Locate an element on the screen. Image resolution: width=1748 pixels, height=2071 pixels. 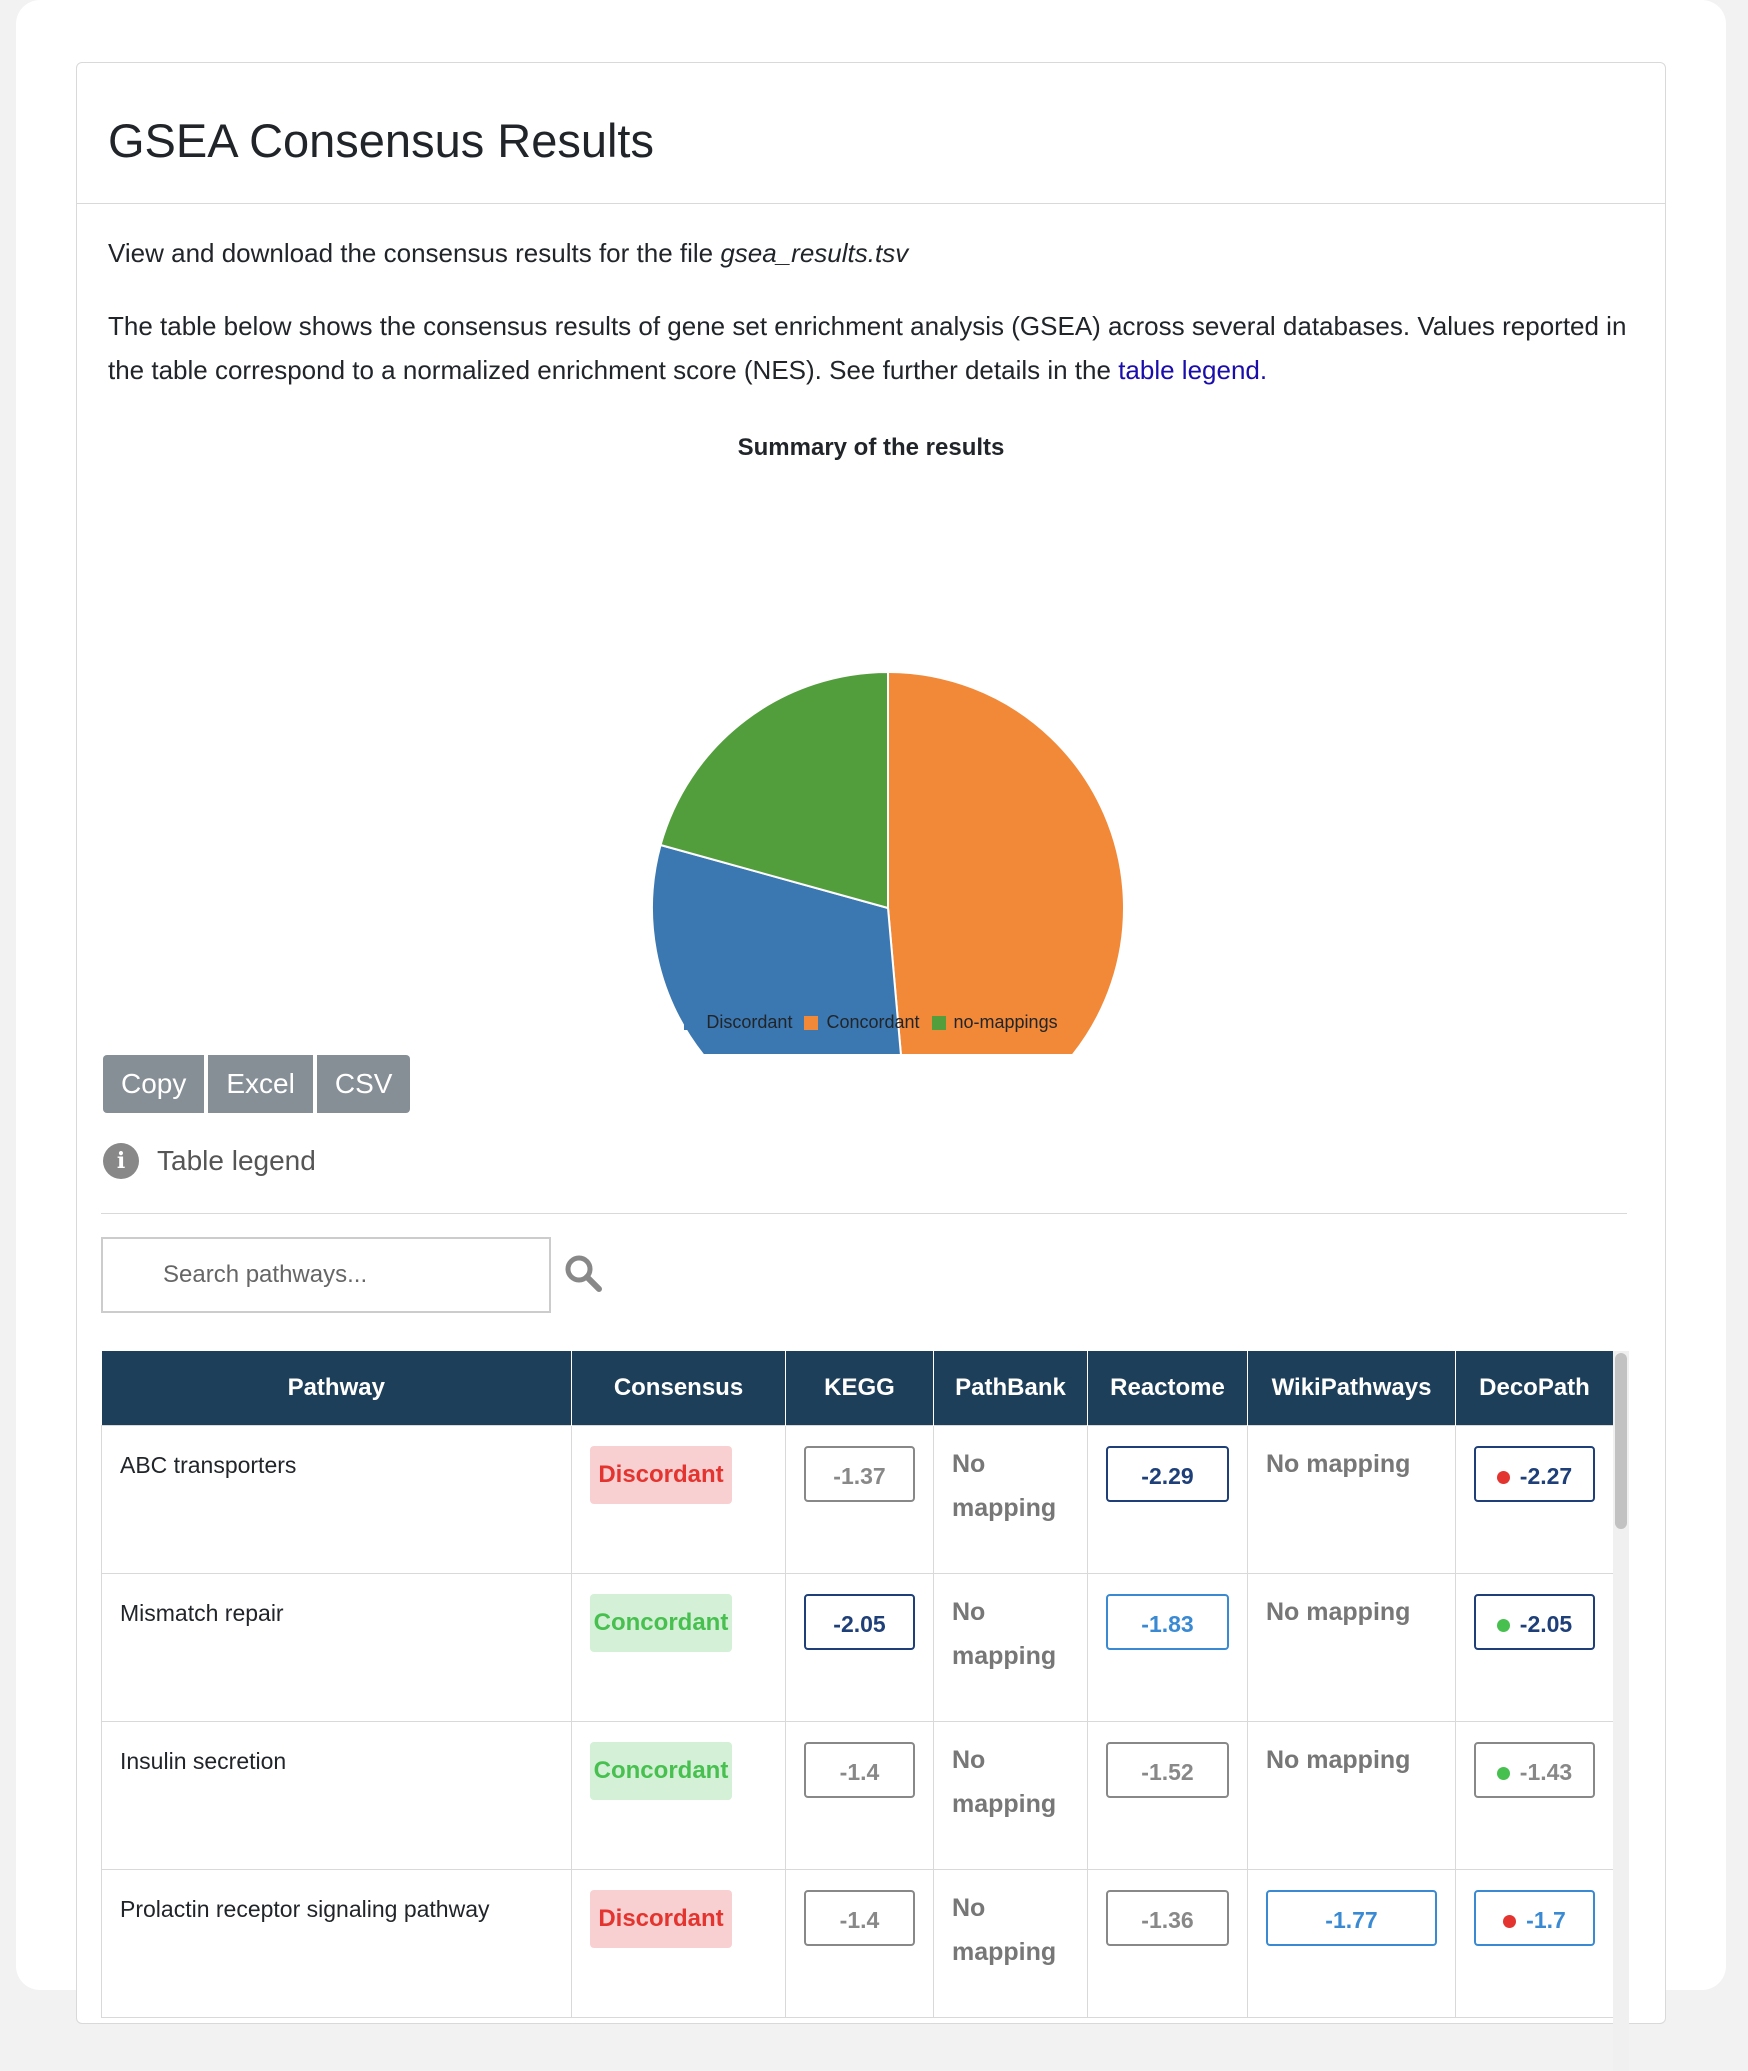
page-title: GSEA Consensus Results is located at coordinates (381, 140).